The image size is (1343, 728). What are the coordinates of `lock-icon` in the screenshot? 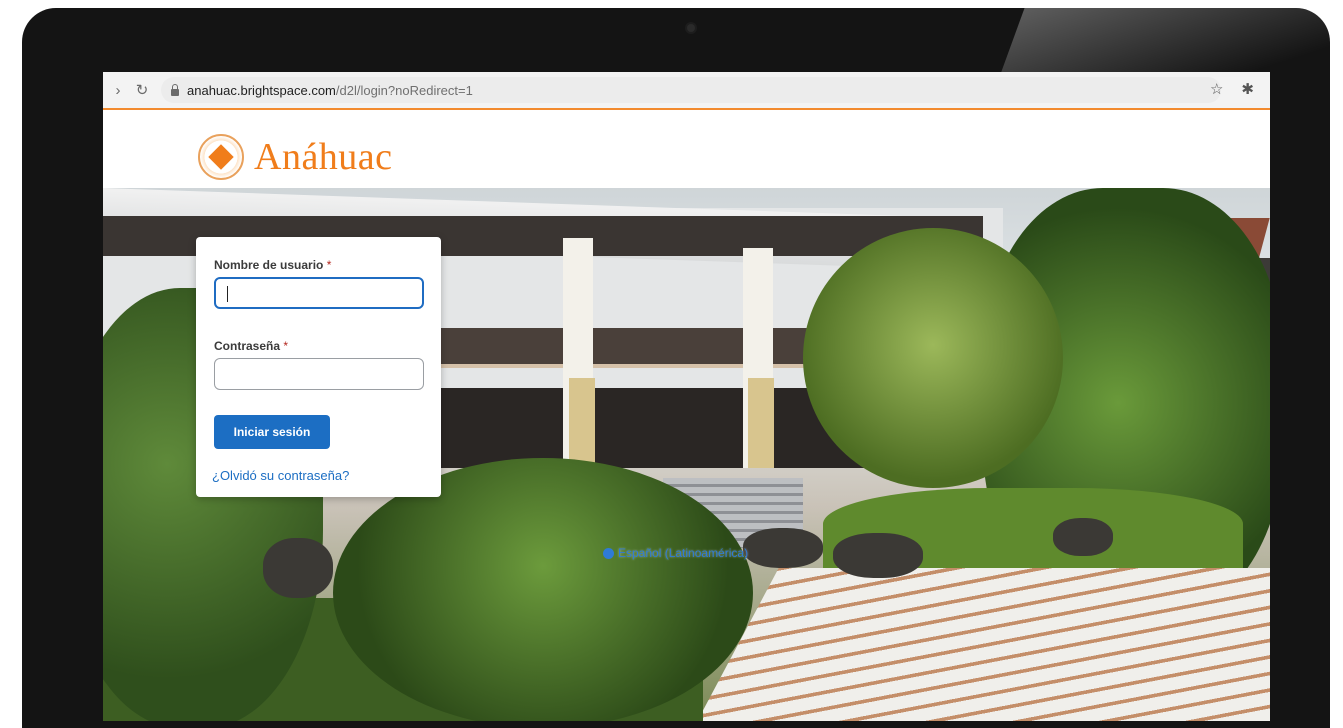 It's located at (175, 89).